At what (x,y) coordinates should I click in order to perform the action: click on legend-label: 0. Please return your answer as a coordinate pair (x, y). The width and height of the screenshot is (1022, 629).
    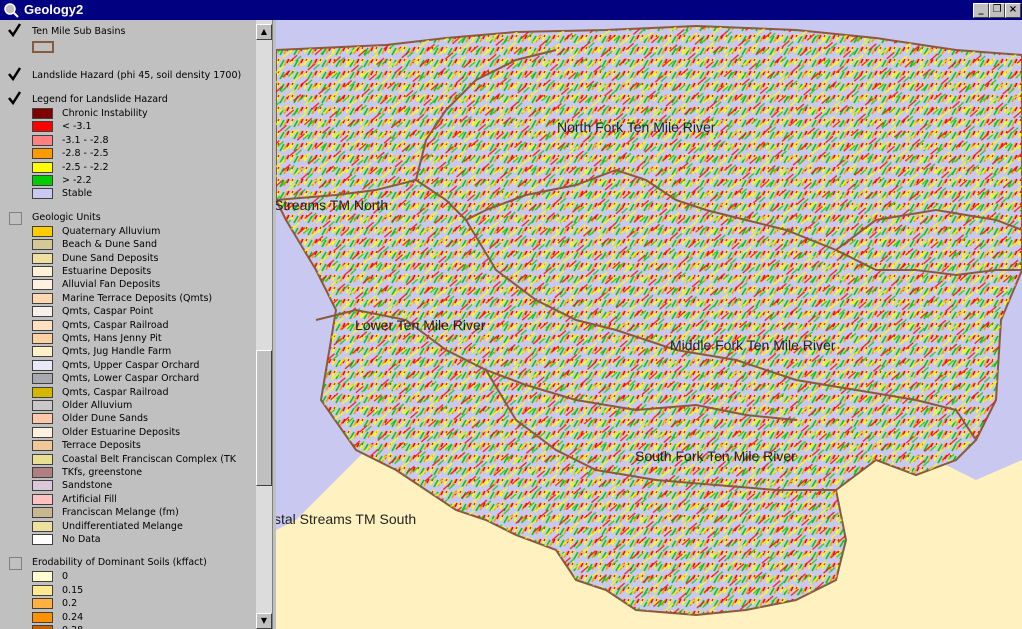
    Looking at the image, I should click on (65, 577).